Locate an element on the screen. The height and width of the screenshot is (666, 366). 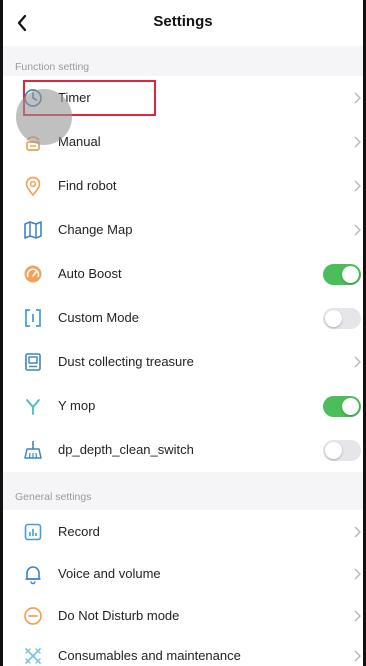
setting-label: Voice and volume is located at coordinates (109, 573).